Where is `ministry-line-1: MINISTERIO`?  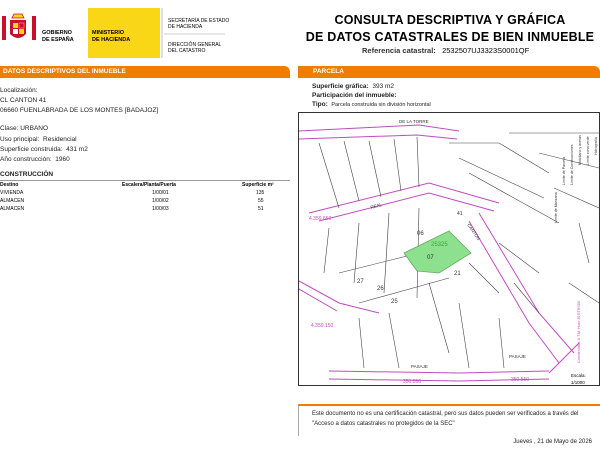 ministry-line-1: MINISTERIO is located at coordinates (108, 33).